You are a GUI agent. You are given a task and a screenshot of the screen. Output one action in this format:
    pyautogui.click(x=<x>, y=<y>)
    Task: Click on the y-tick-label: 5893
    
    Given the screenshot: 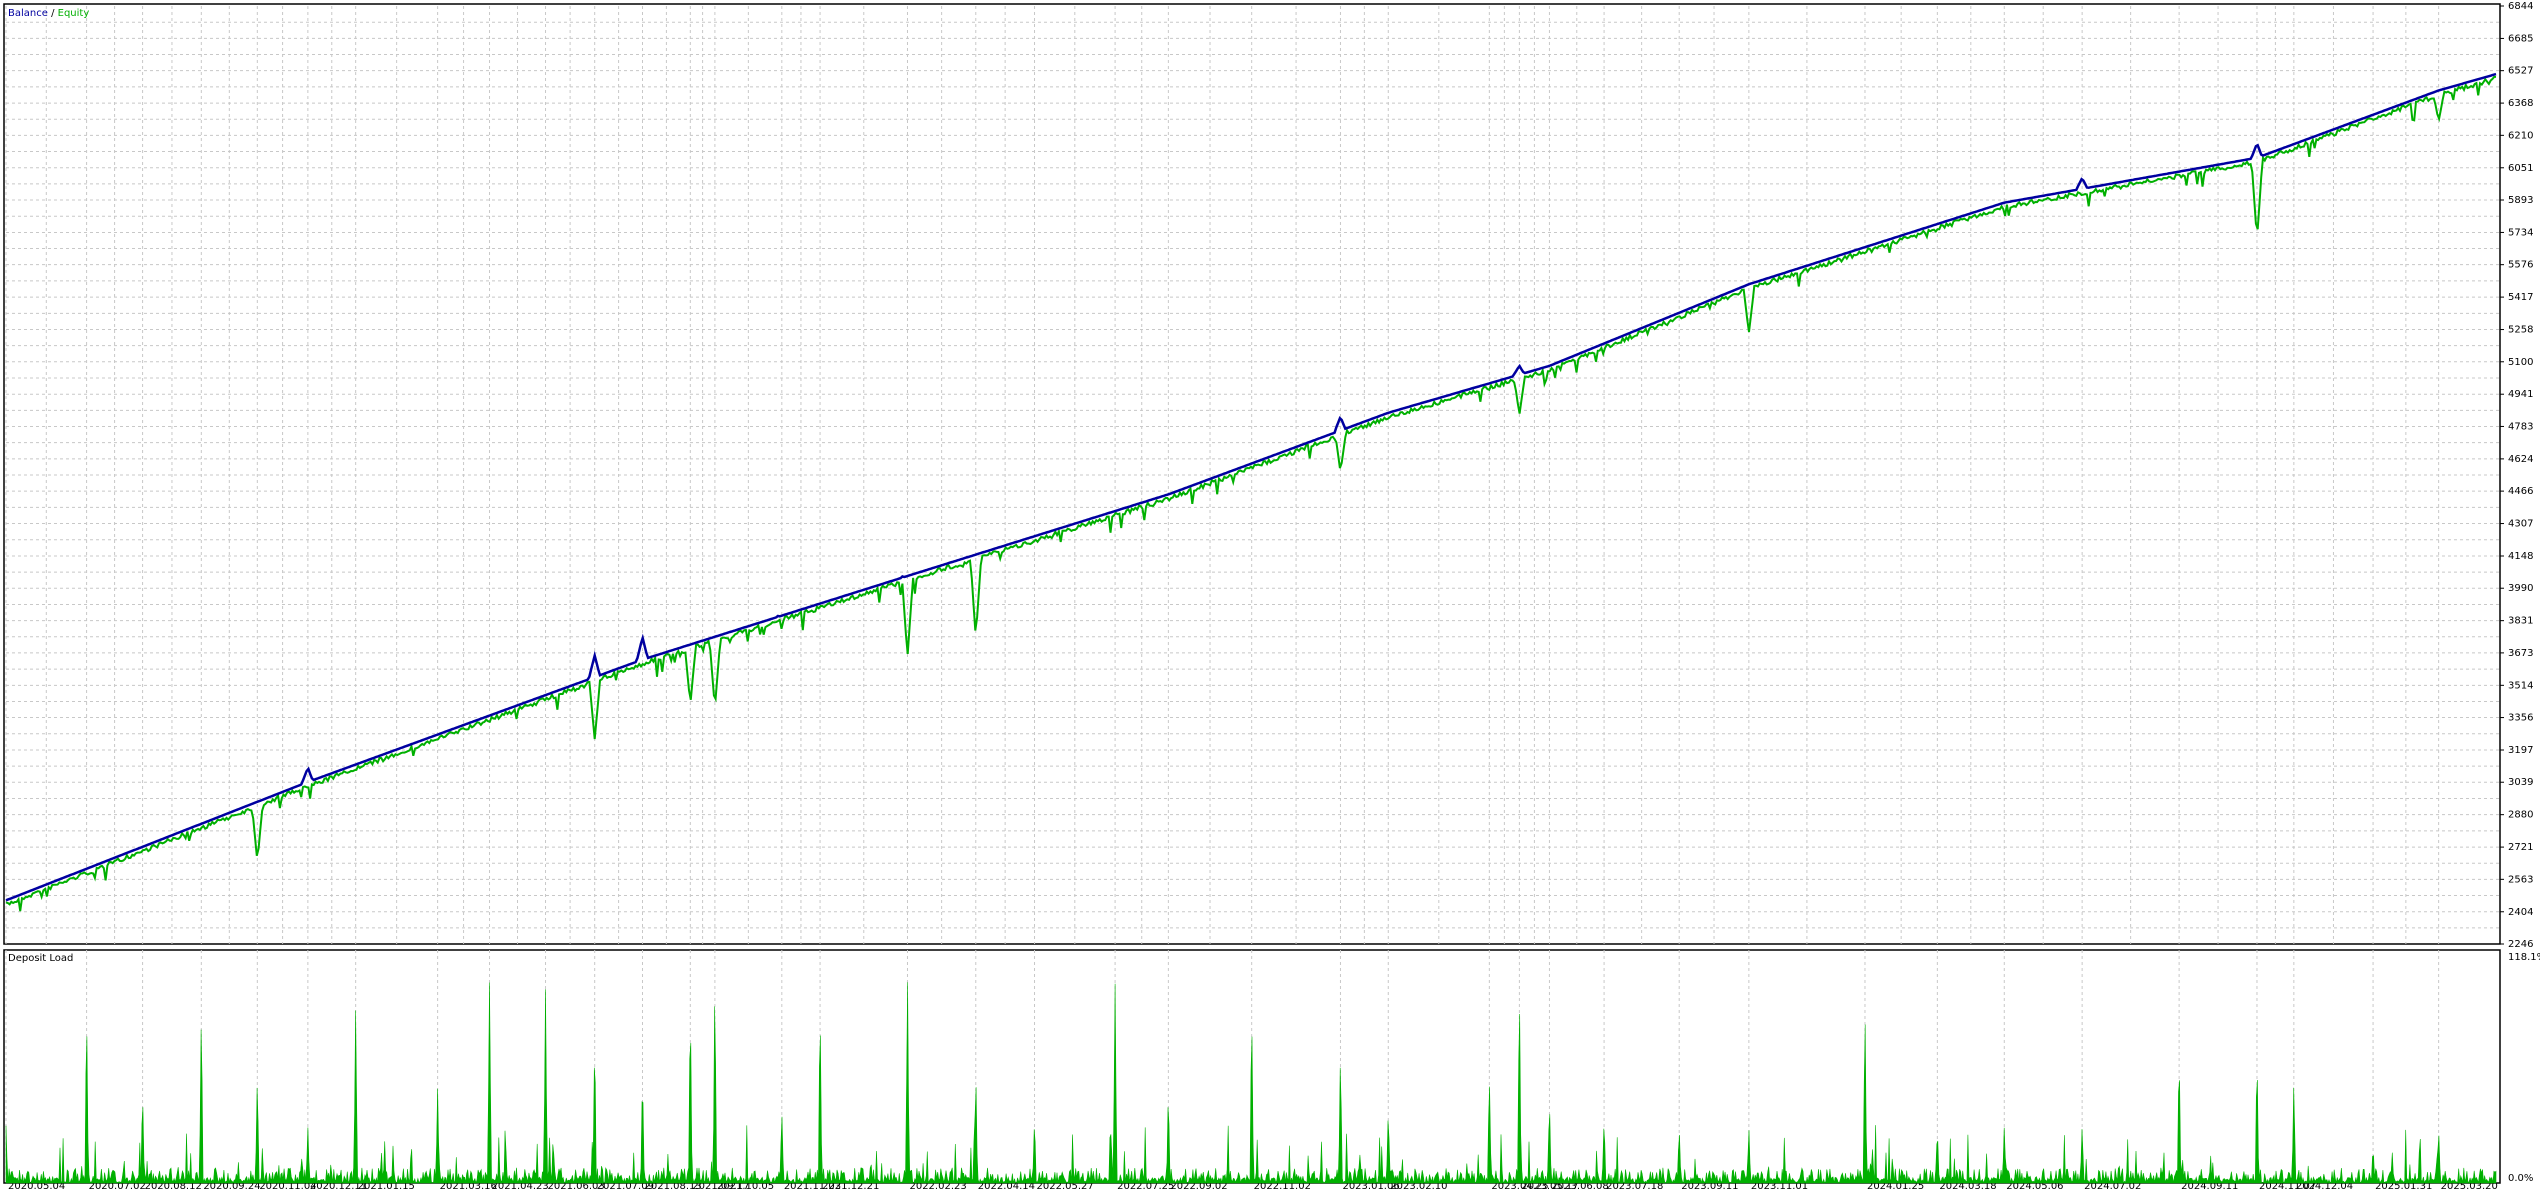 What is the action you would take?
    pyautogui.click(x=2520, y=200)
    